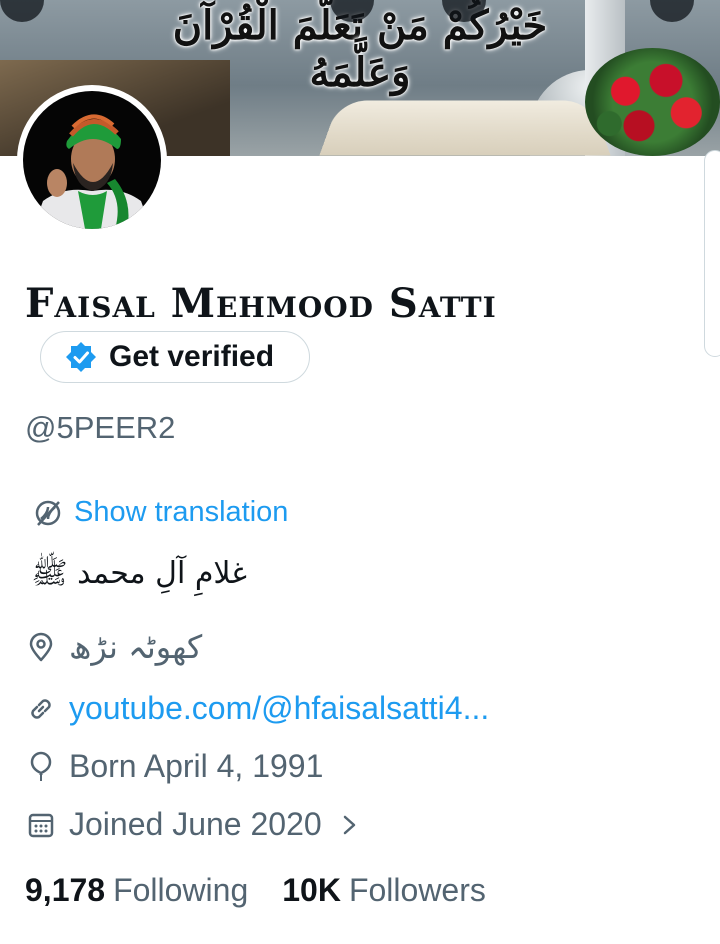  I want to click on calendar-icon, so click(41, 825).